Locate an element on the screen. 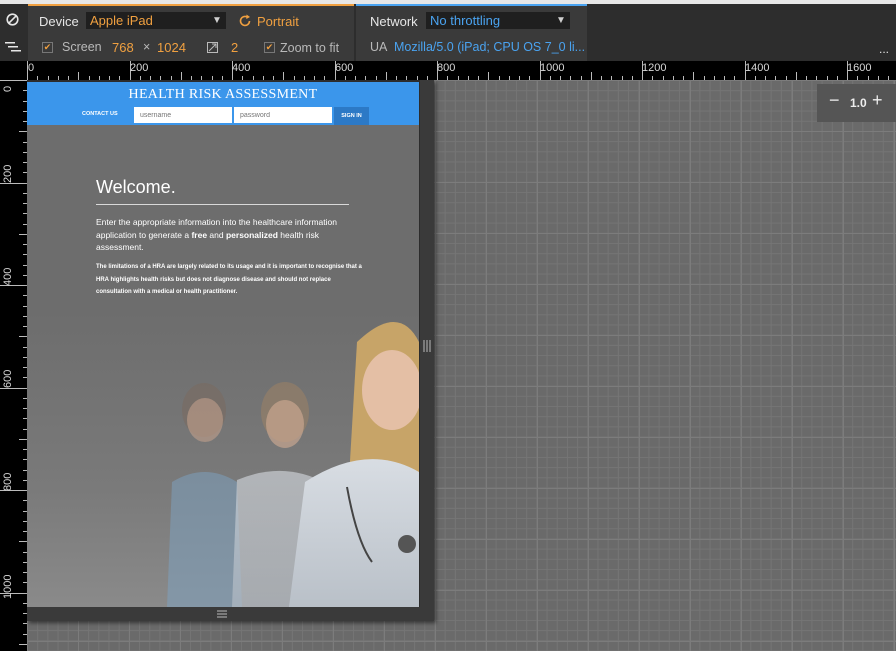  welcome-heading: Welcome. is located at coordinates (136, 187).